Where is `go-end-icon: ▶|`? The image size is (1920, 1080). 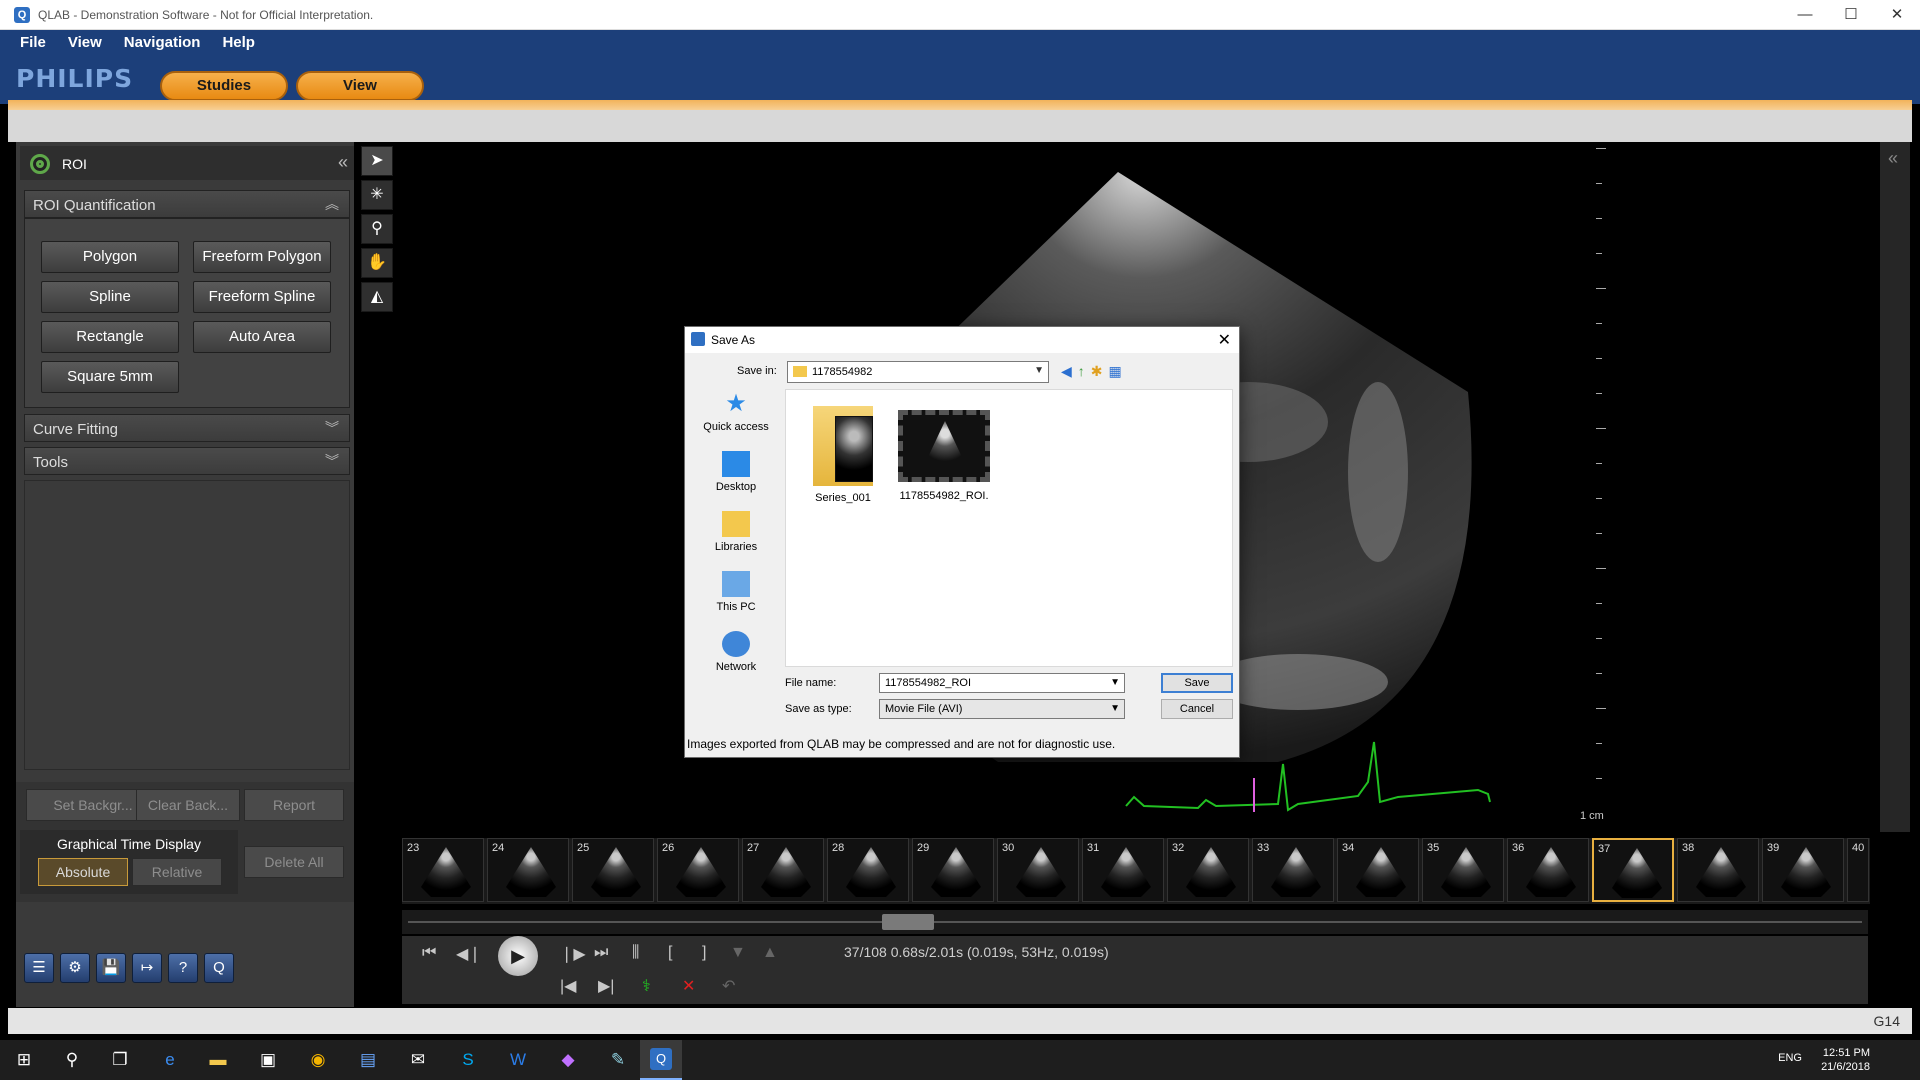
go-end-icon: ▶| is located at coordinates (606, 986).